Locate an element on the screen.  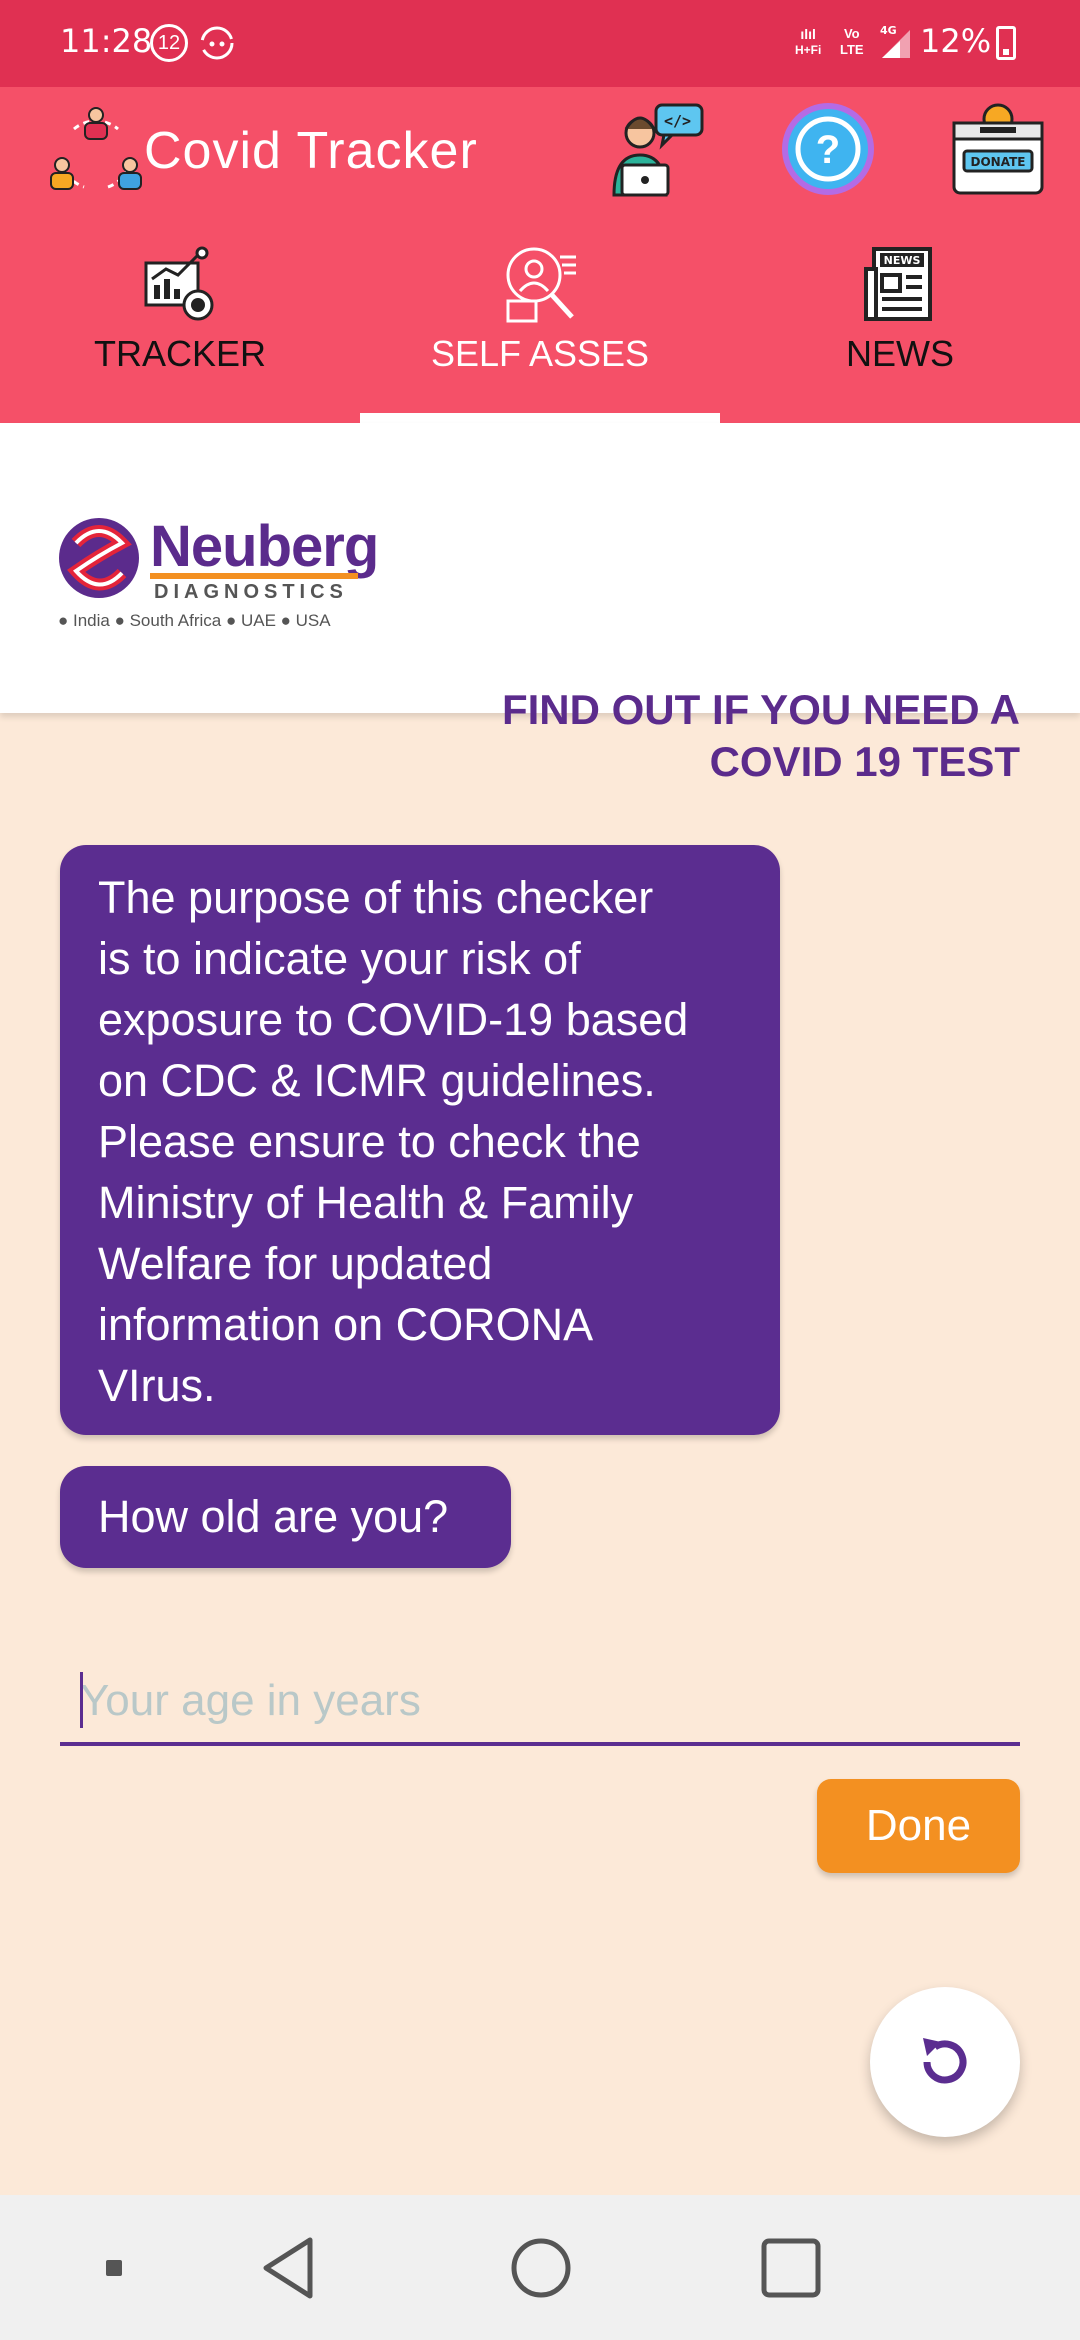
notification-count-badge: 12 is located at coordinates (169, 43).